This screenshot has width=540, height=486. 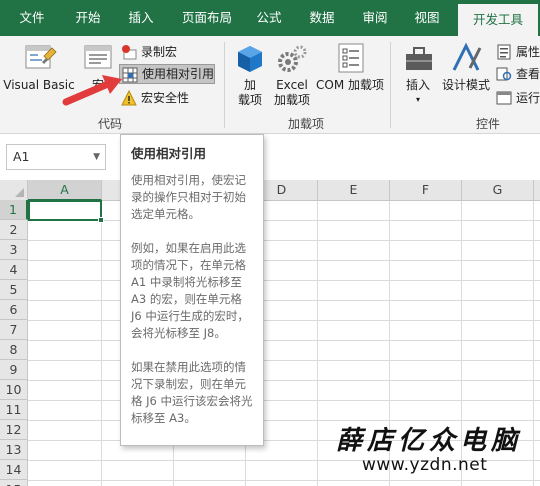 What do you see at coordinates (429, 441) in the screenshot?
I see `watermark-brand: 薛店亿众电脑` at bounding box center [429, 441].